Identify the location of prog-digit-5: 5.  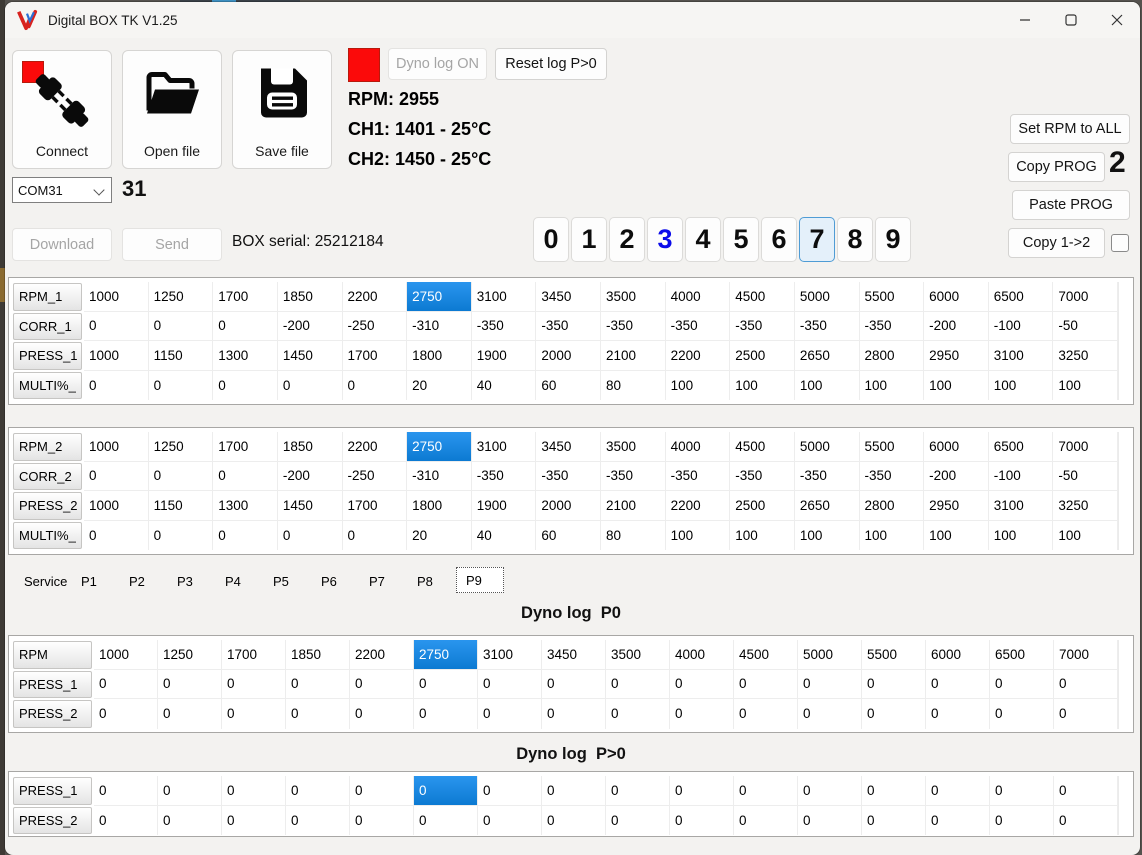
(741, 239).